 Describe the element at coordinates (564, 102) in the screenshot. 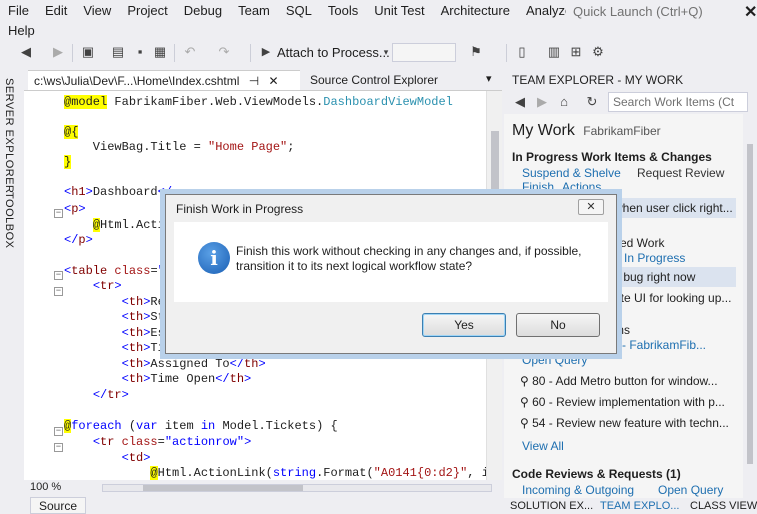

I see `home-icon: ⌂` at that location.